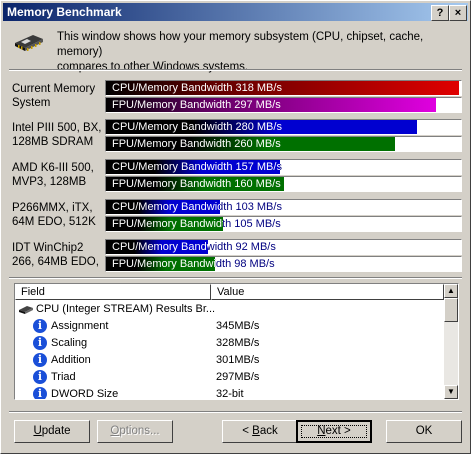 Image resolution: width=471 pixels, height=454 pixels. Describe the element at coordinates (54, 96) in the screenshot. I see `system-label: Current Memory System` at that location.